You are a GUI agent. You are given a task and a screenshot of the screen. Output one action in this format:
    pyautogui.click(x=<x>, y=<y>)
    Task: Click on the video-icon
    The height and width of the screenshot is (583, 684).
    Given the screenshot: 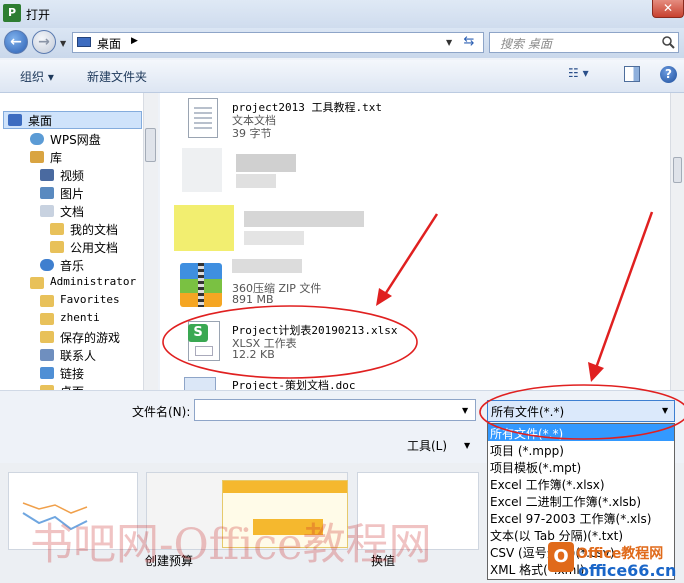 What is the action you would take?
    pyautogui.click(x=47, y=175)
    